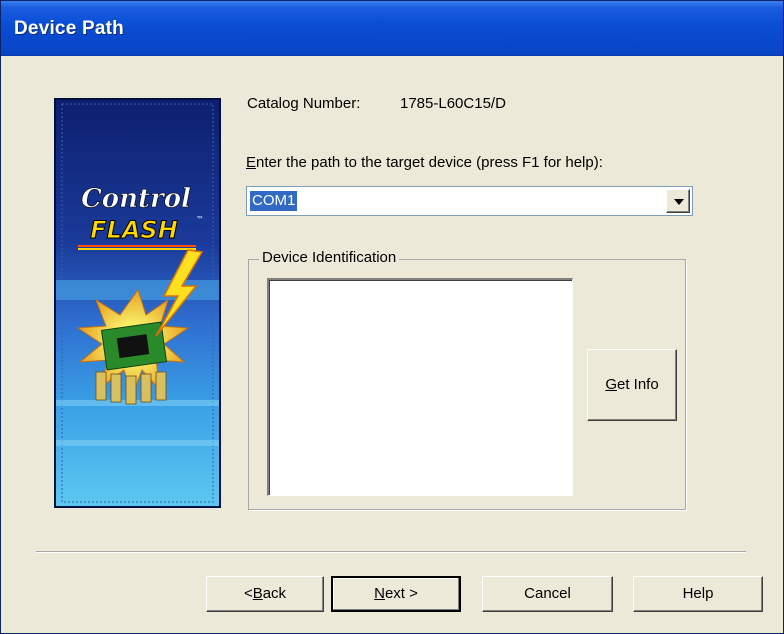 This screenshot has width=784, height=634. Describe the element at coordinates (611, 384) in the screenshot. I see `get-info-mnemonic: G` at that location.